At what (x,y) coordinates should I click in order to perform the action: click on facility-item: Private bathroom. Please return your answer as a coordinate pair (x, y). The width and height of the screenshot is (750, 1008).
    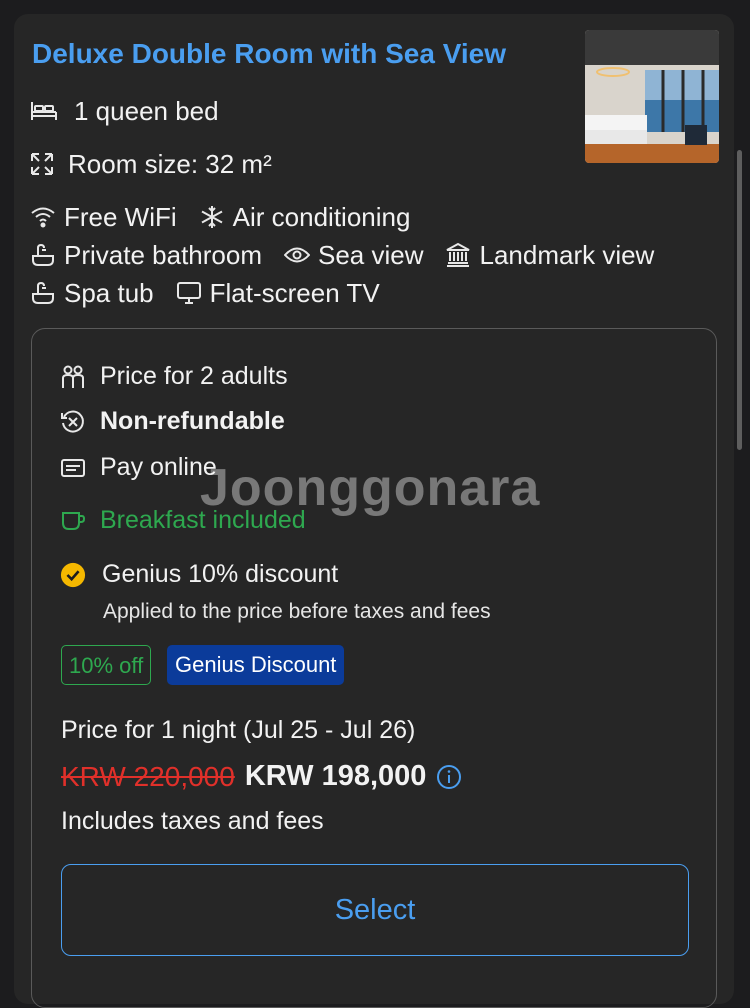
    Looking at the image, I should click on (146, 255).